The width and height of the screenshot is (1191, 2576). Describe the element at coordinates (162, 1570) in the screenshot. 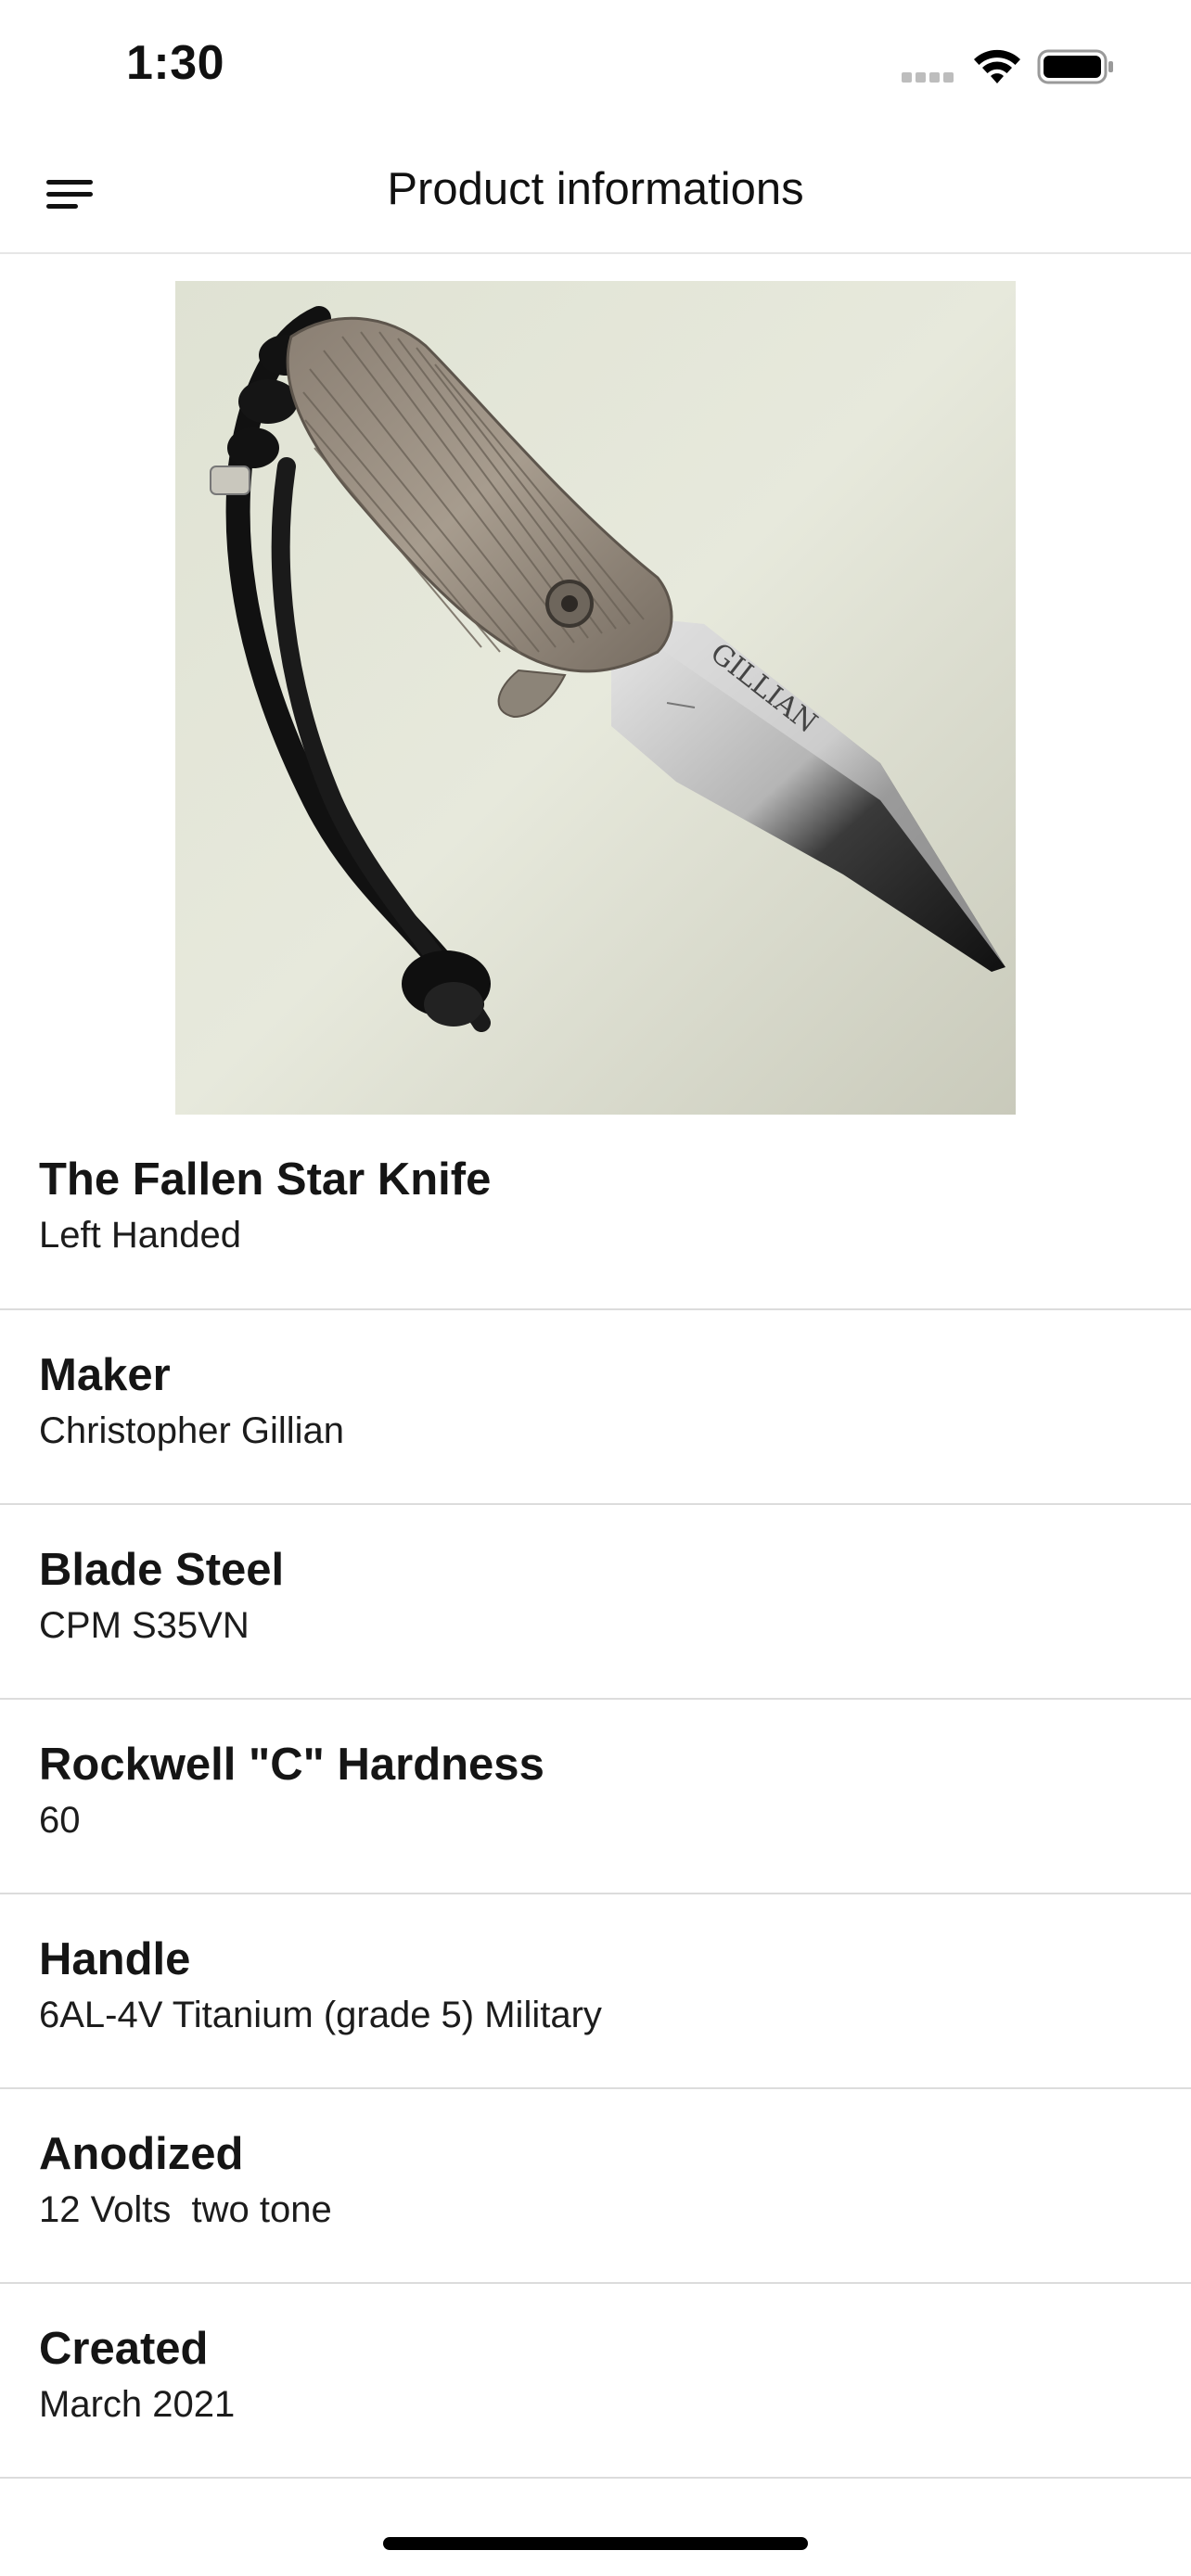

I see `detail-label: Blade Steel` at that location.